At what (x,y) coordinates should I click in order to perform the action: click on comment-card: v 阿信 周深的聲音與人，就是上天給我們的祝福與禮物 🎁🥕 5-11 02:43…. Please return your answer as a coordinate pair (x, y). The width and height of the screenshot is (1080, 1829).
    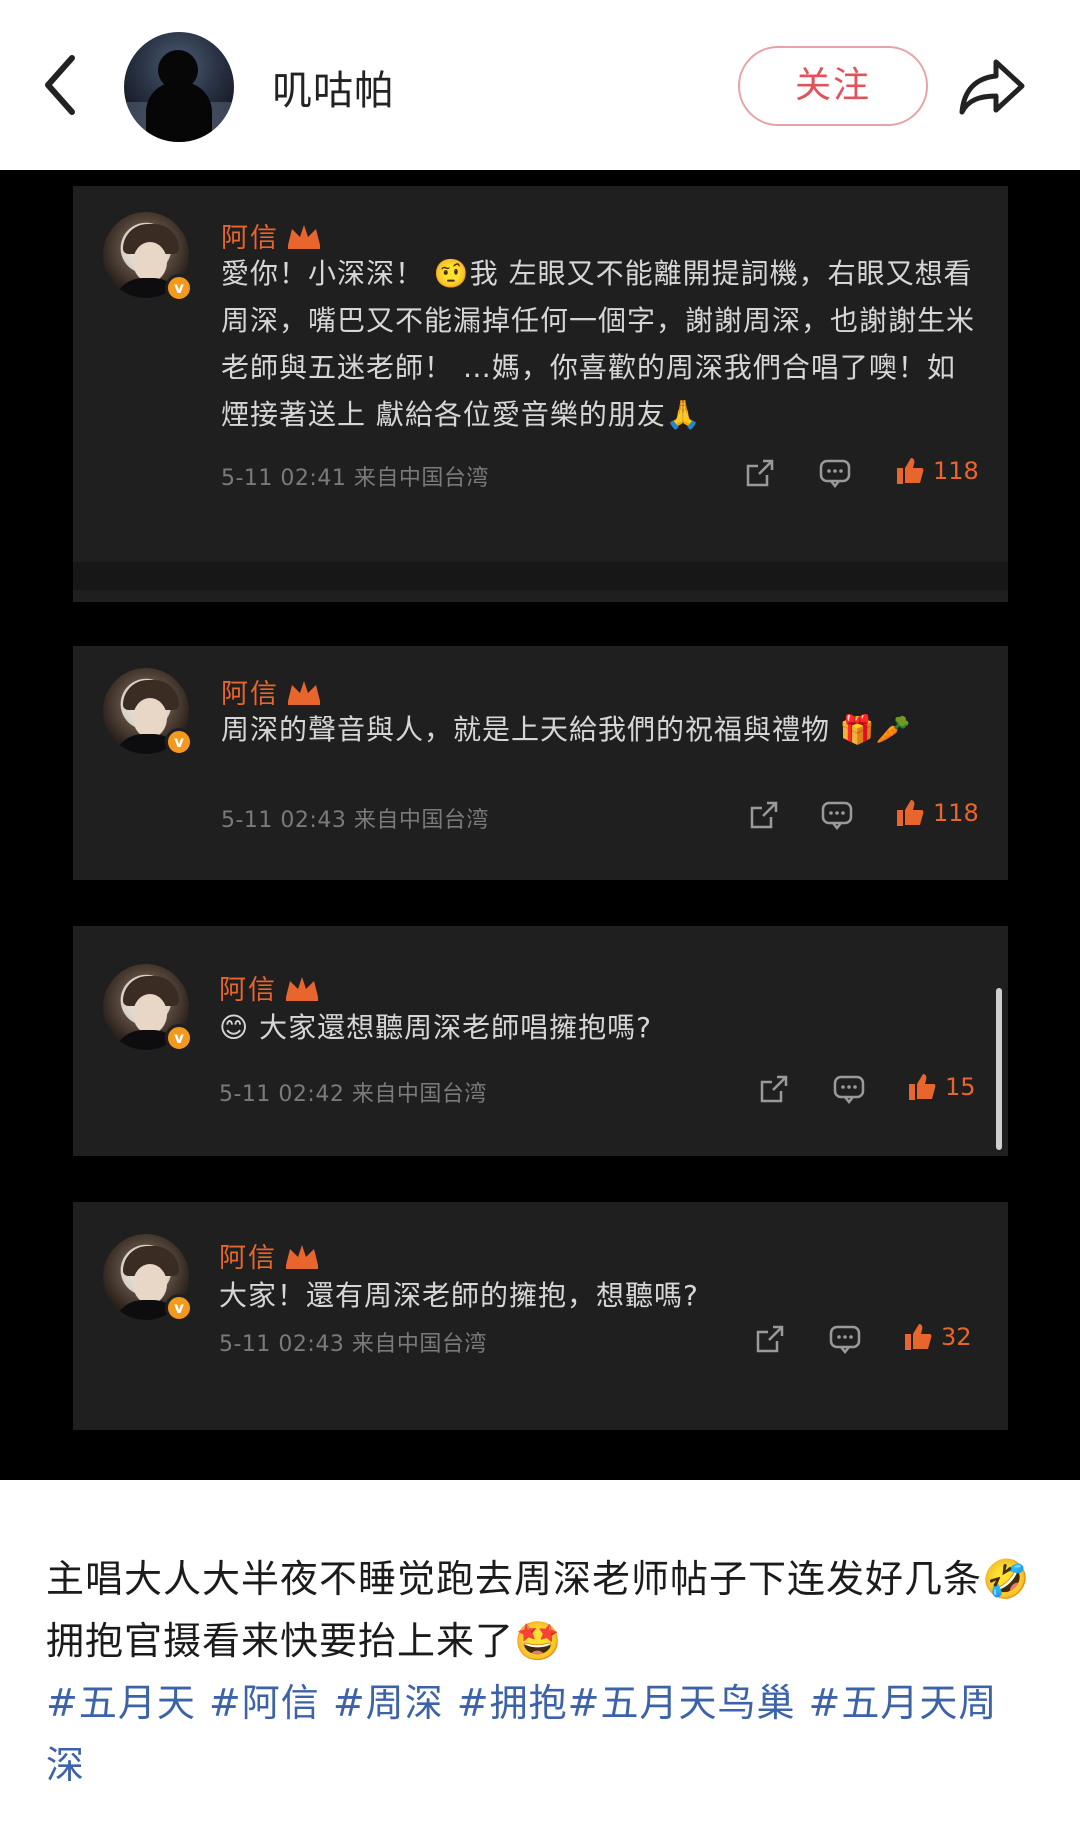
    Looking at the image, I should click on (540, 763).